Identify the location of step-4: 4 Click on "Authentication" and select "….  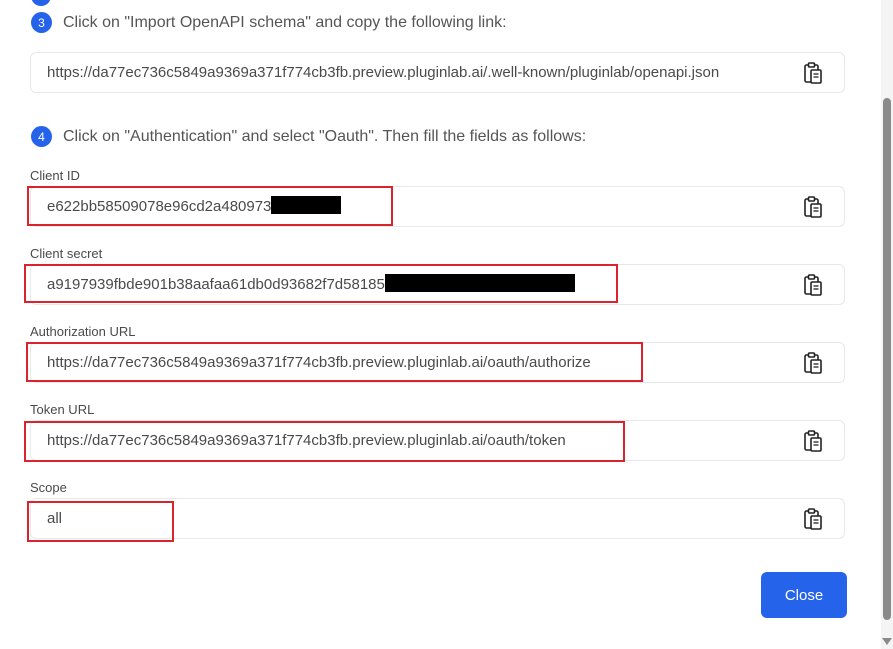
(308, 136).